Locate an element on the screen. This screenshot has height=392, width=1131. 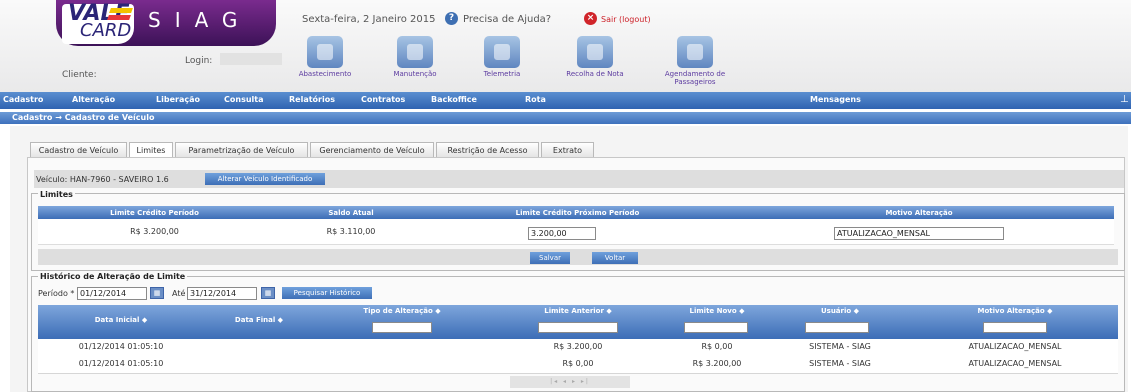
module-manutencao: Manutenção is located at coordinates (415, 57).